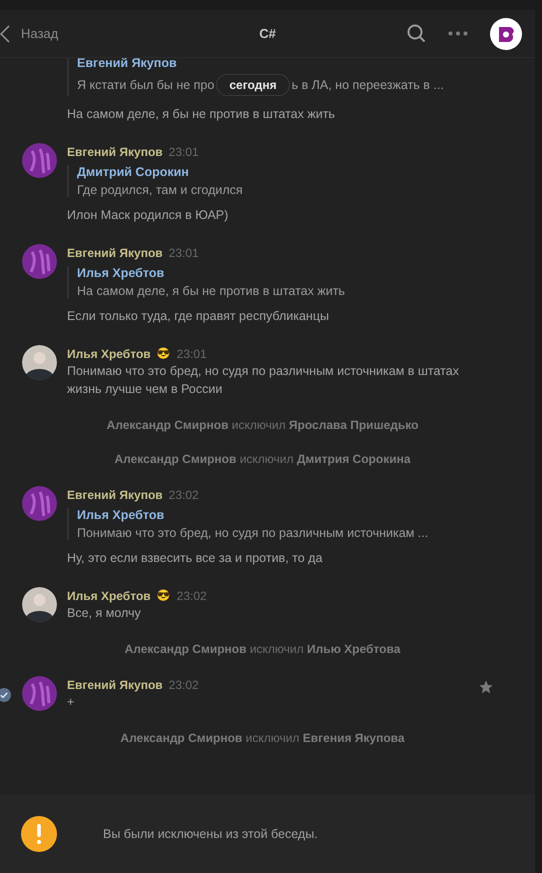 Image resolution: width=542 pixels, height=873 pixels. Describe the element at coordinates (262, 459) in the screenshot. I see `service-message: Александр Смирнов исключил Дмитрия Сорокина` at that location.